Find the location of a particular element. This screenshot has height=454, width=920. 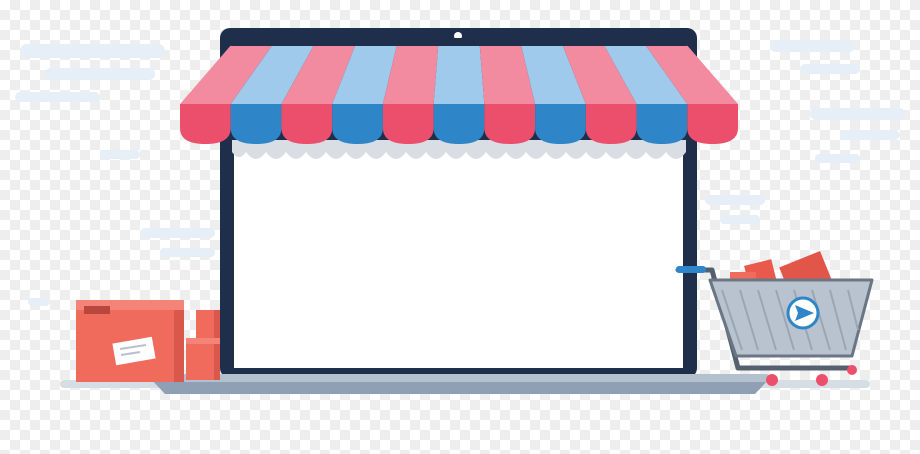

shopping-cart-icon is located at coordinates (774, 318).